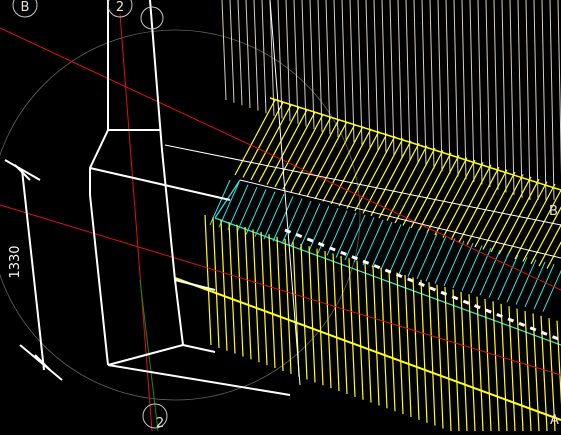  Describe the element at coordinates (554, 420) in the screenshot. I see `axis-label-a-right: A` at that location.